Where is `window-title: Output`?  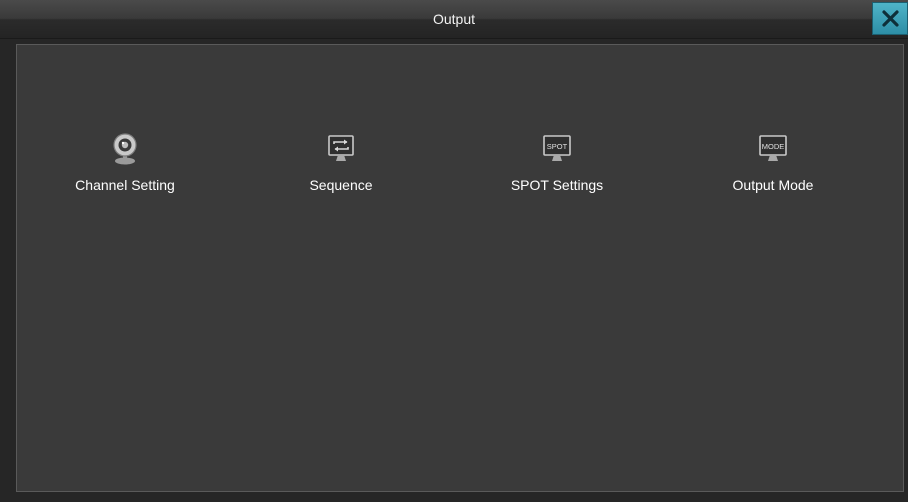 window-title: Output is located at coordinates (454, 19).